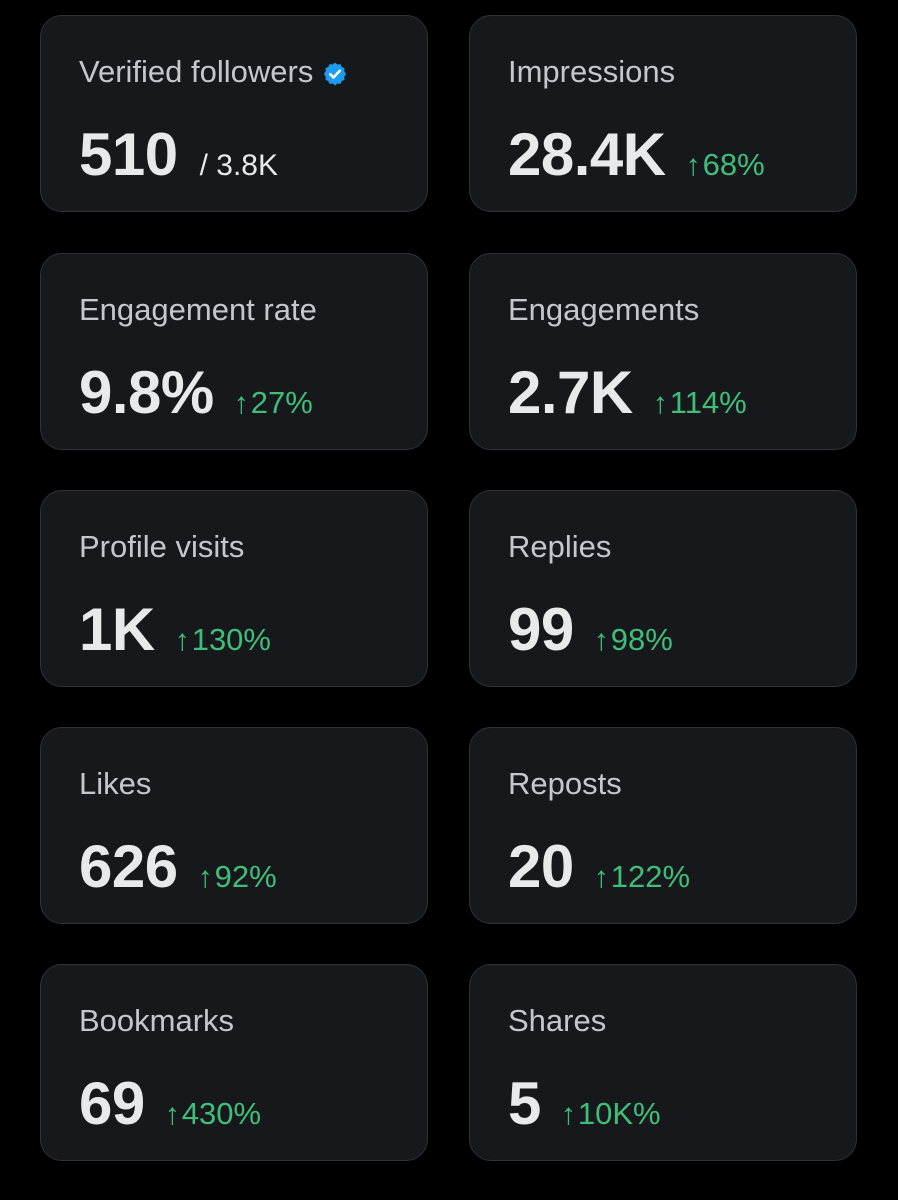  I want to click on engagements-label: Engagements, so click(604, 309).